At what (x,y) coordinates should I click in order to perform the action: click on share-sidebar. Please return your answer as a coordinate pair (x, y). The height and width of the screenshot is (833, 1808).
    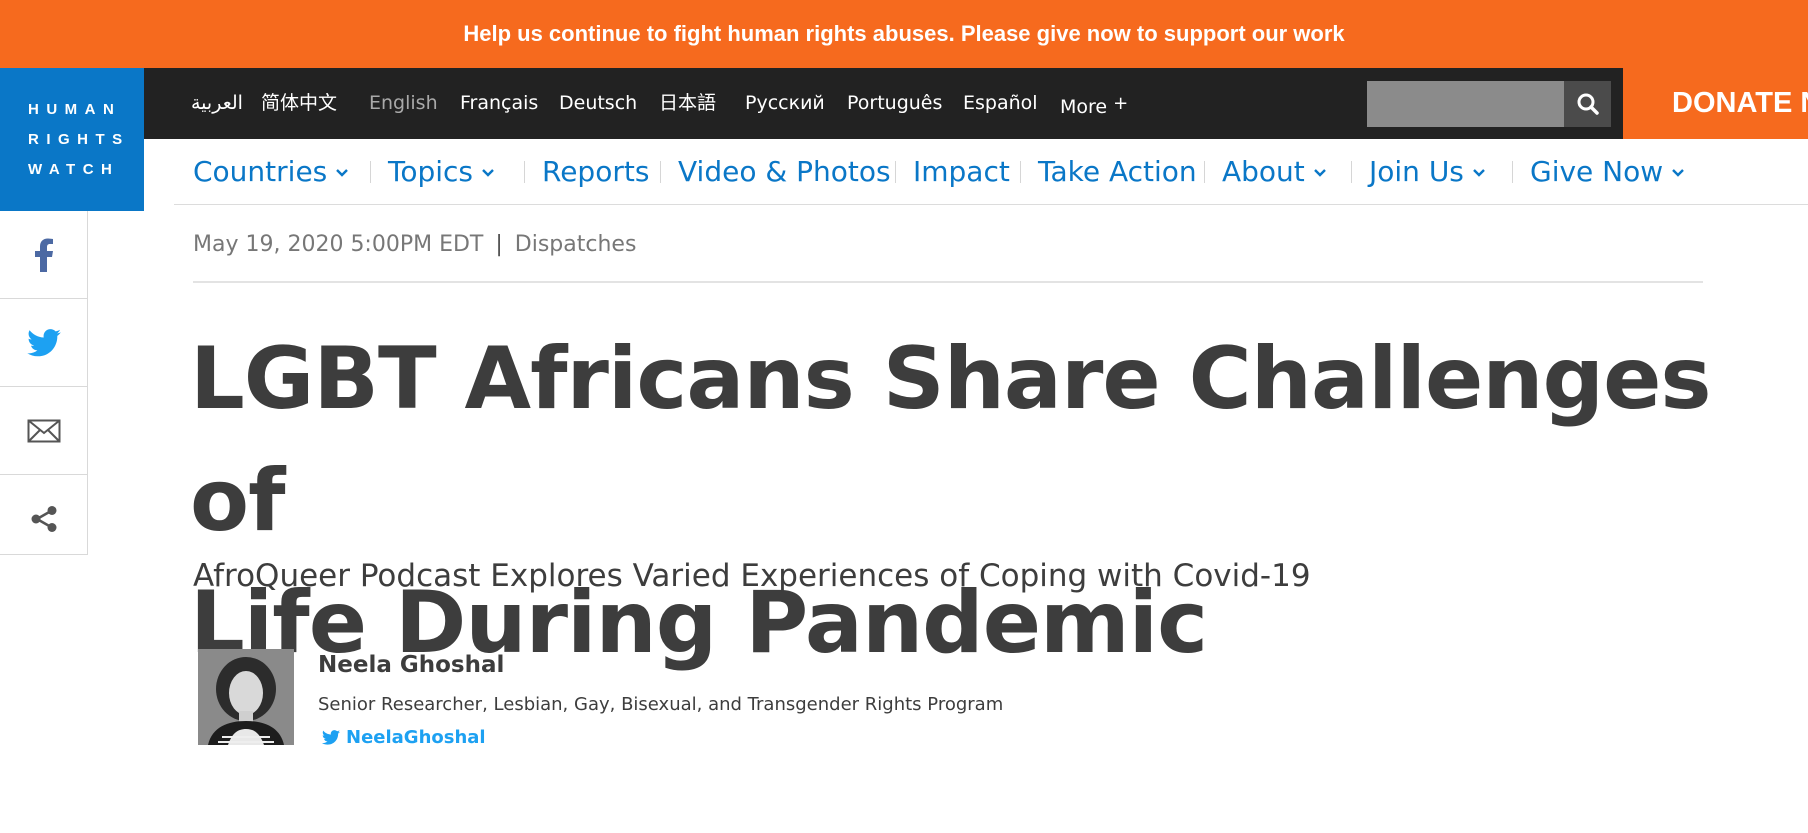
    Looking at the image, I should click on (44, 383).